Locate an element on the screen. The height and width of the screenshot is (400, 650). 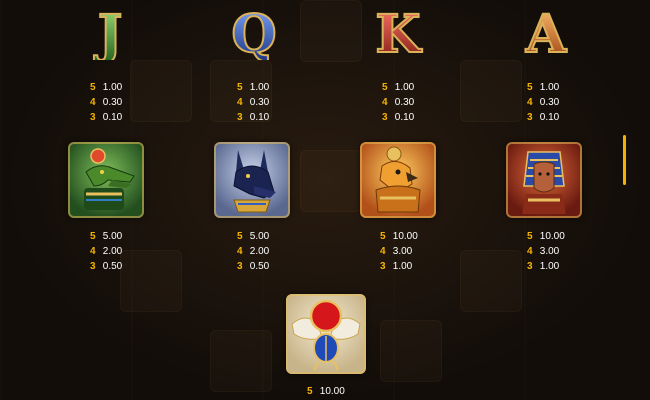
svg-text: K is located at coordinates (398, 32).